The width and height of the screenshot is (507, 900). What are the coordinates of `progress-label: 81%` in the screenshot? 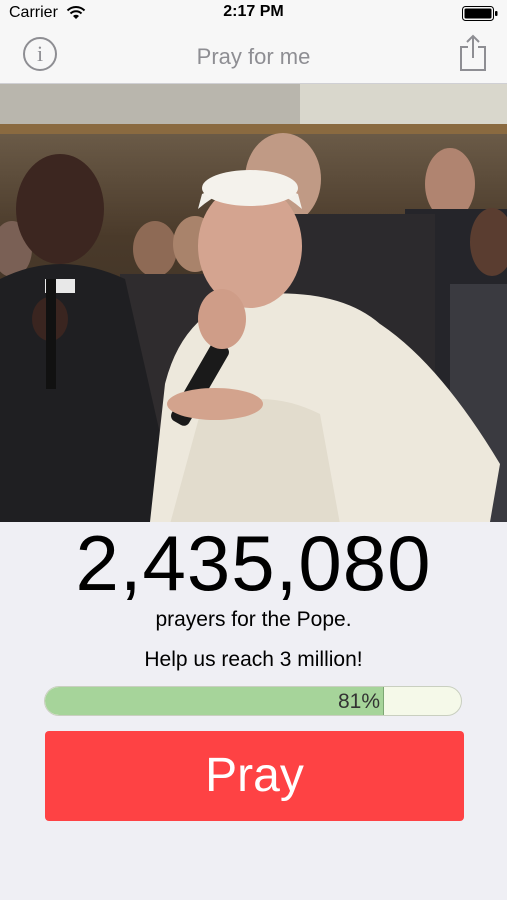 It's located at (359, 701).